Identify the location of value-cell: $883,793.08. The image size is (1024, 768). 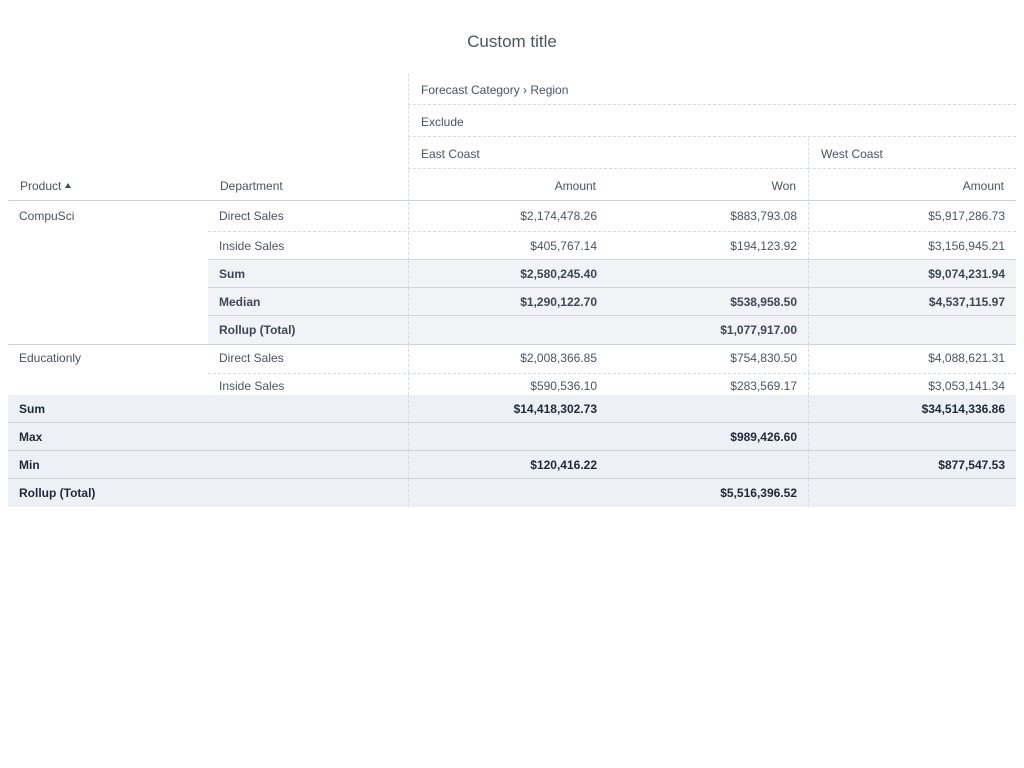
(763, 216).